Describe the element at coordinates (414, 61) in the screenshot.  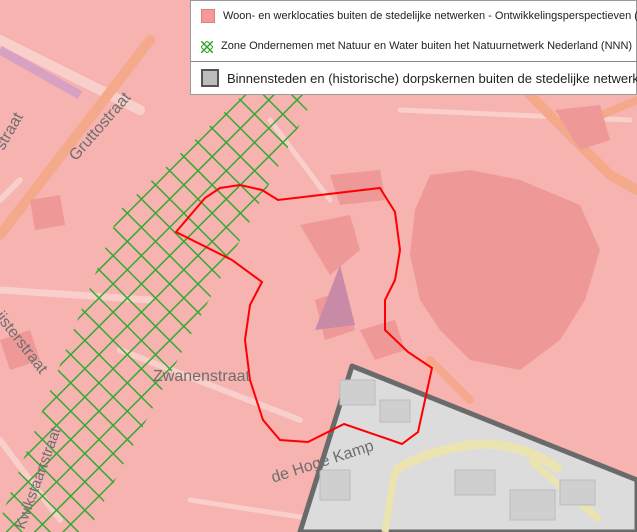
I see `legend-divider` at that location.